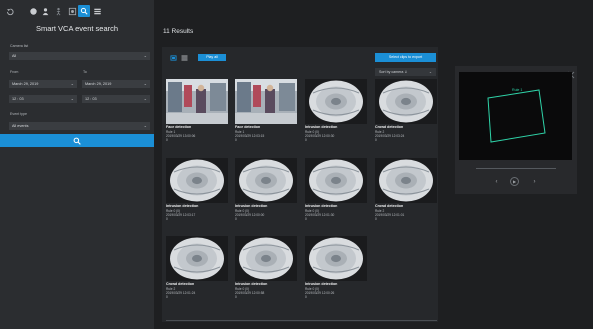  I want to click on to-date-value: March 29, 2019, so click(98, 84).